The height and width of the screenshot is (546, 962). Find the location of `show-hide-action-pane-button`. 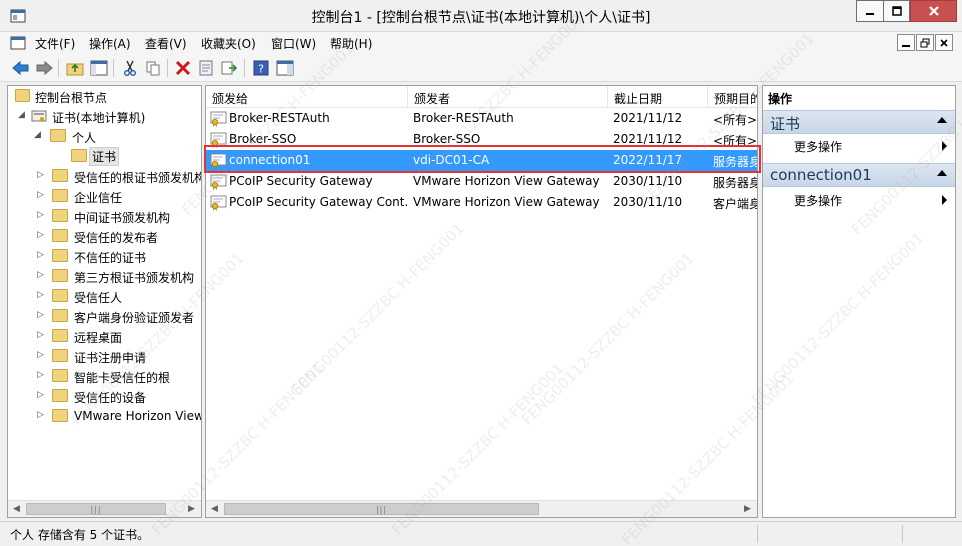

show-hide-action-pane-button is located at coordinates (285, 68).